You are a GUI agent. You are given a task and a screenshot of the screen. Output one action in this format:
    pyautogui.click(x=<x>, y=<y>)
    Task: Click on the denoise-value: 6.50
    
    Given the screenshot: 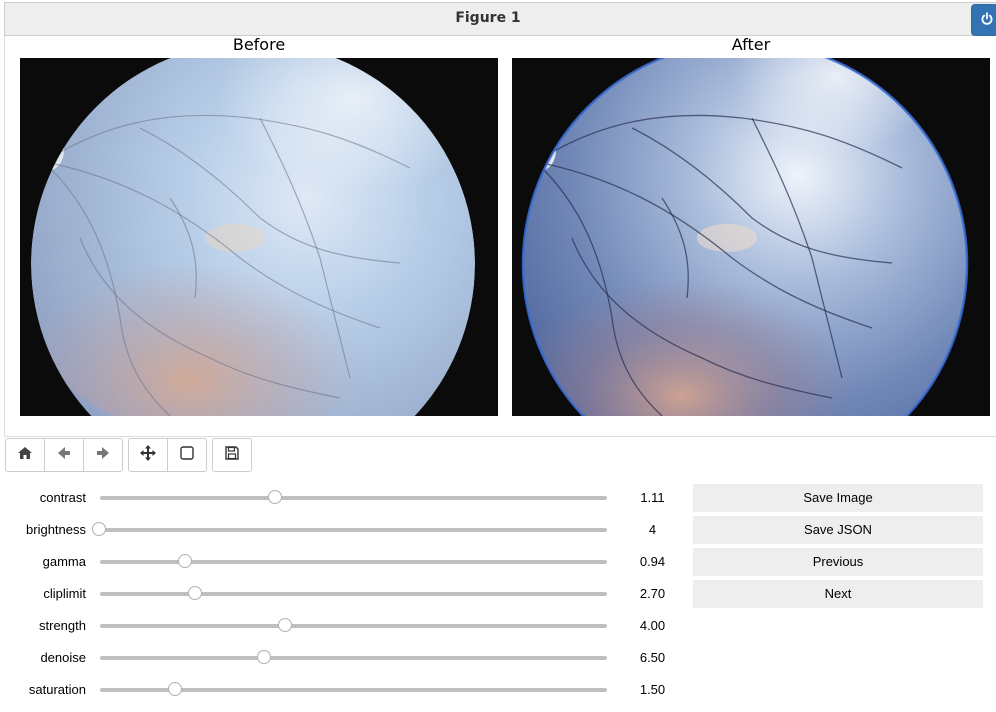 What is the action you would take?
    pyautogui.click(x=652, y=657)
    